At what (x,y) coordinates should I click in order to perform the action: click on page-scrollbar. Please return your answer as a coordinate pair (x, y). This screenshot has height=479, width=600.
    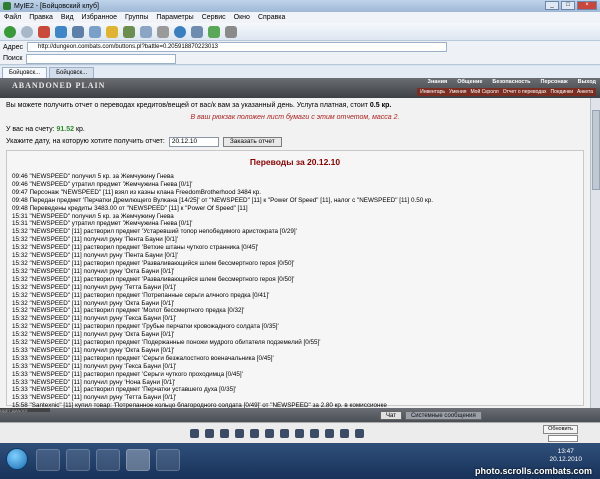
    Looking at the image, I should click on (595, 253).